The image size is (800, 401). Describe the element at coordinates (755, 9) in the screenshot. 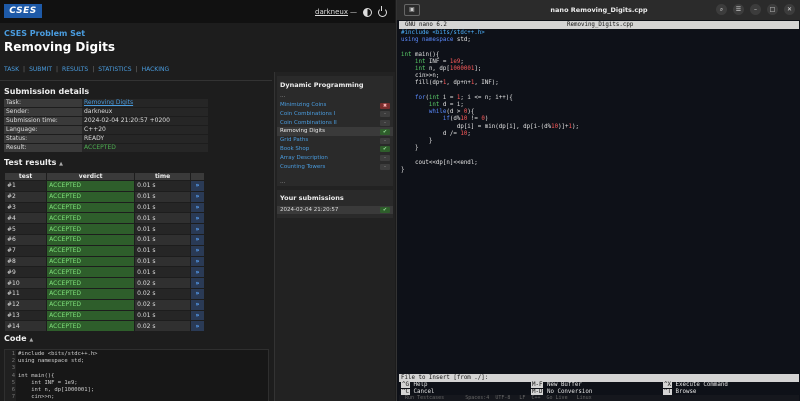

I see `minimize-icon: –` at that location.